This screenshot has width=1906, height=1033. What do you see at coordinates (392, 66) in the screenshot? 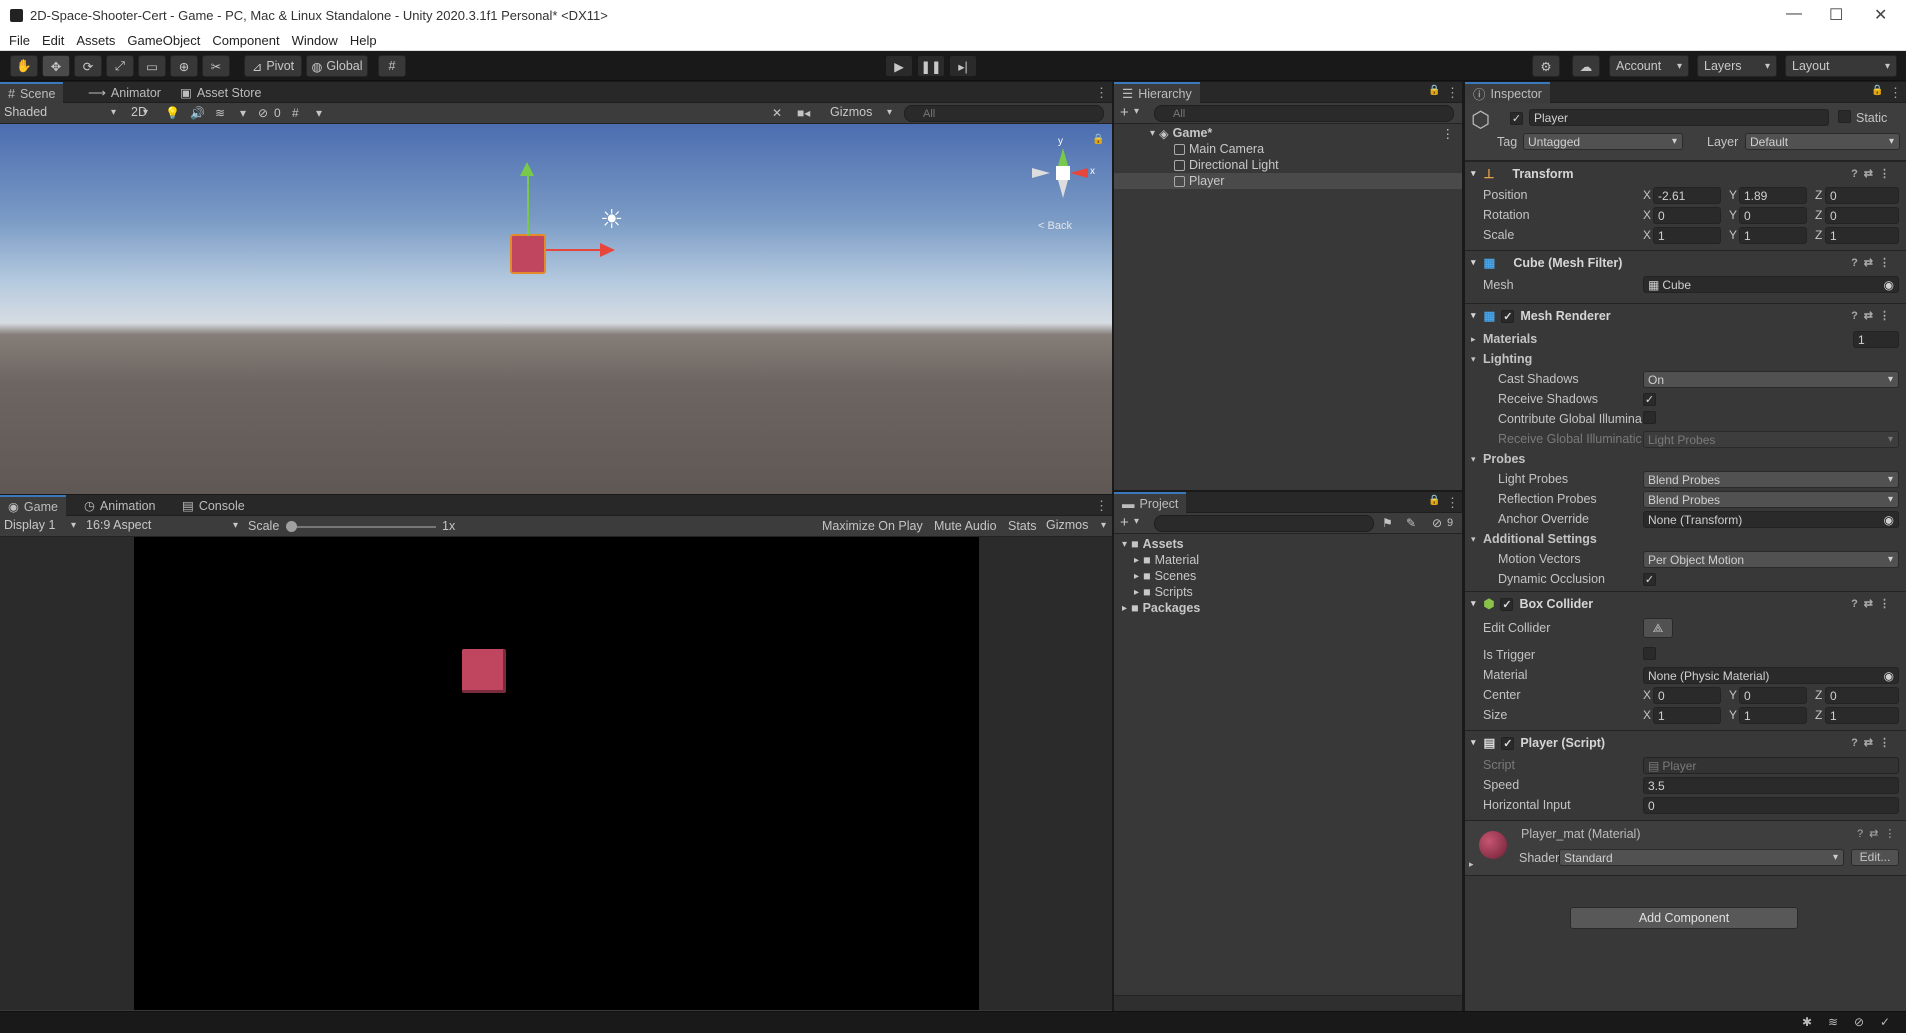
I see `grid-snap-icon: #` at bounding box center [392, 66].